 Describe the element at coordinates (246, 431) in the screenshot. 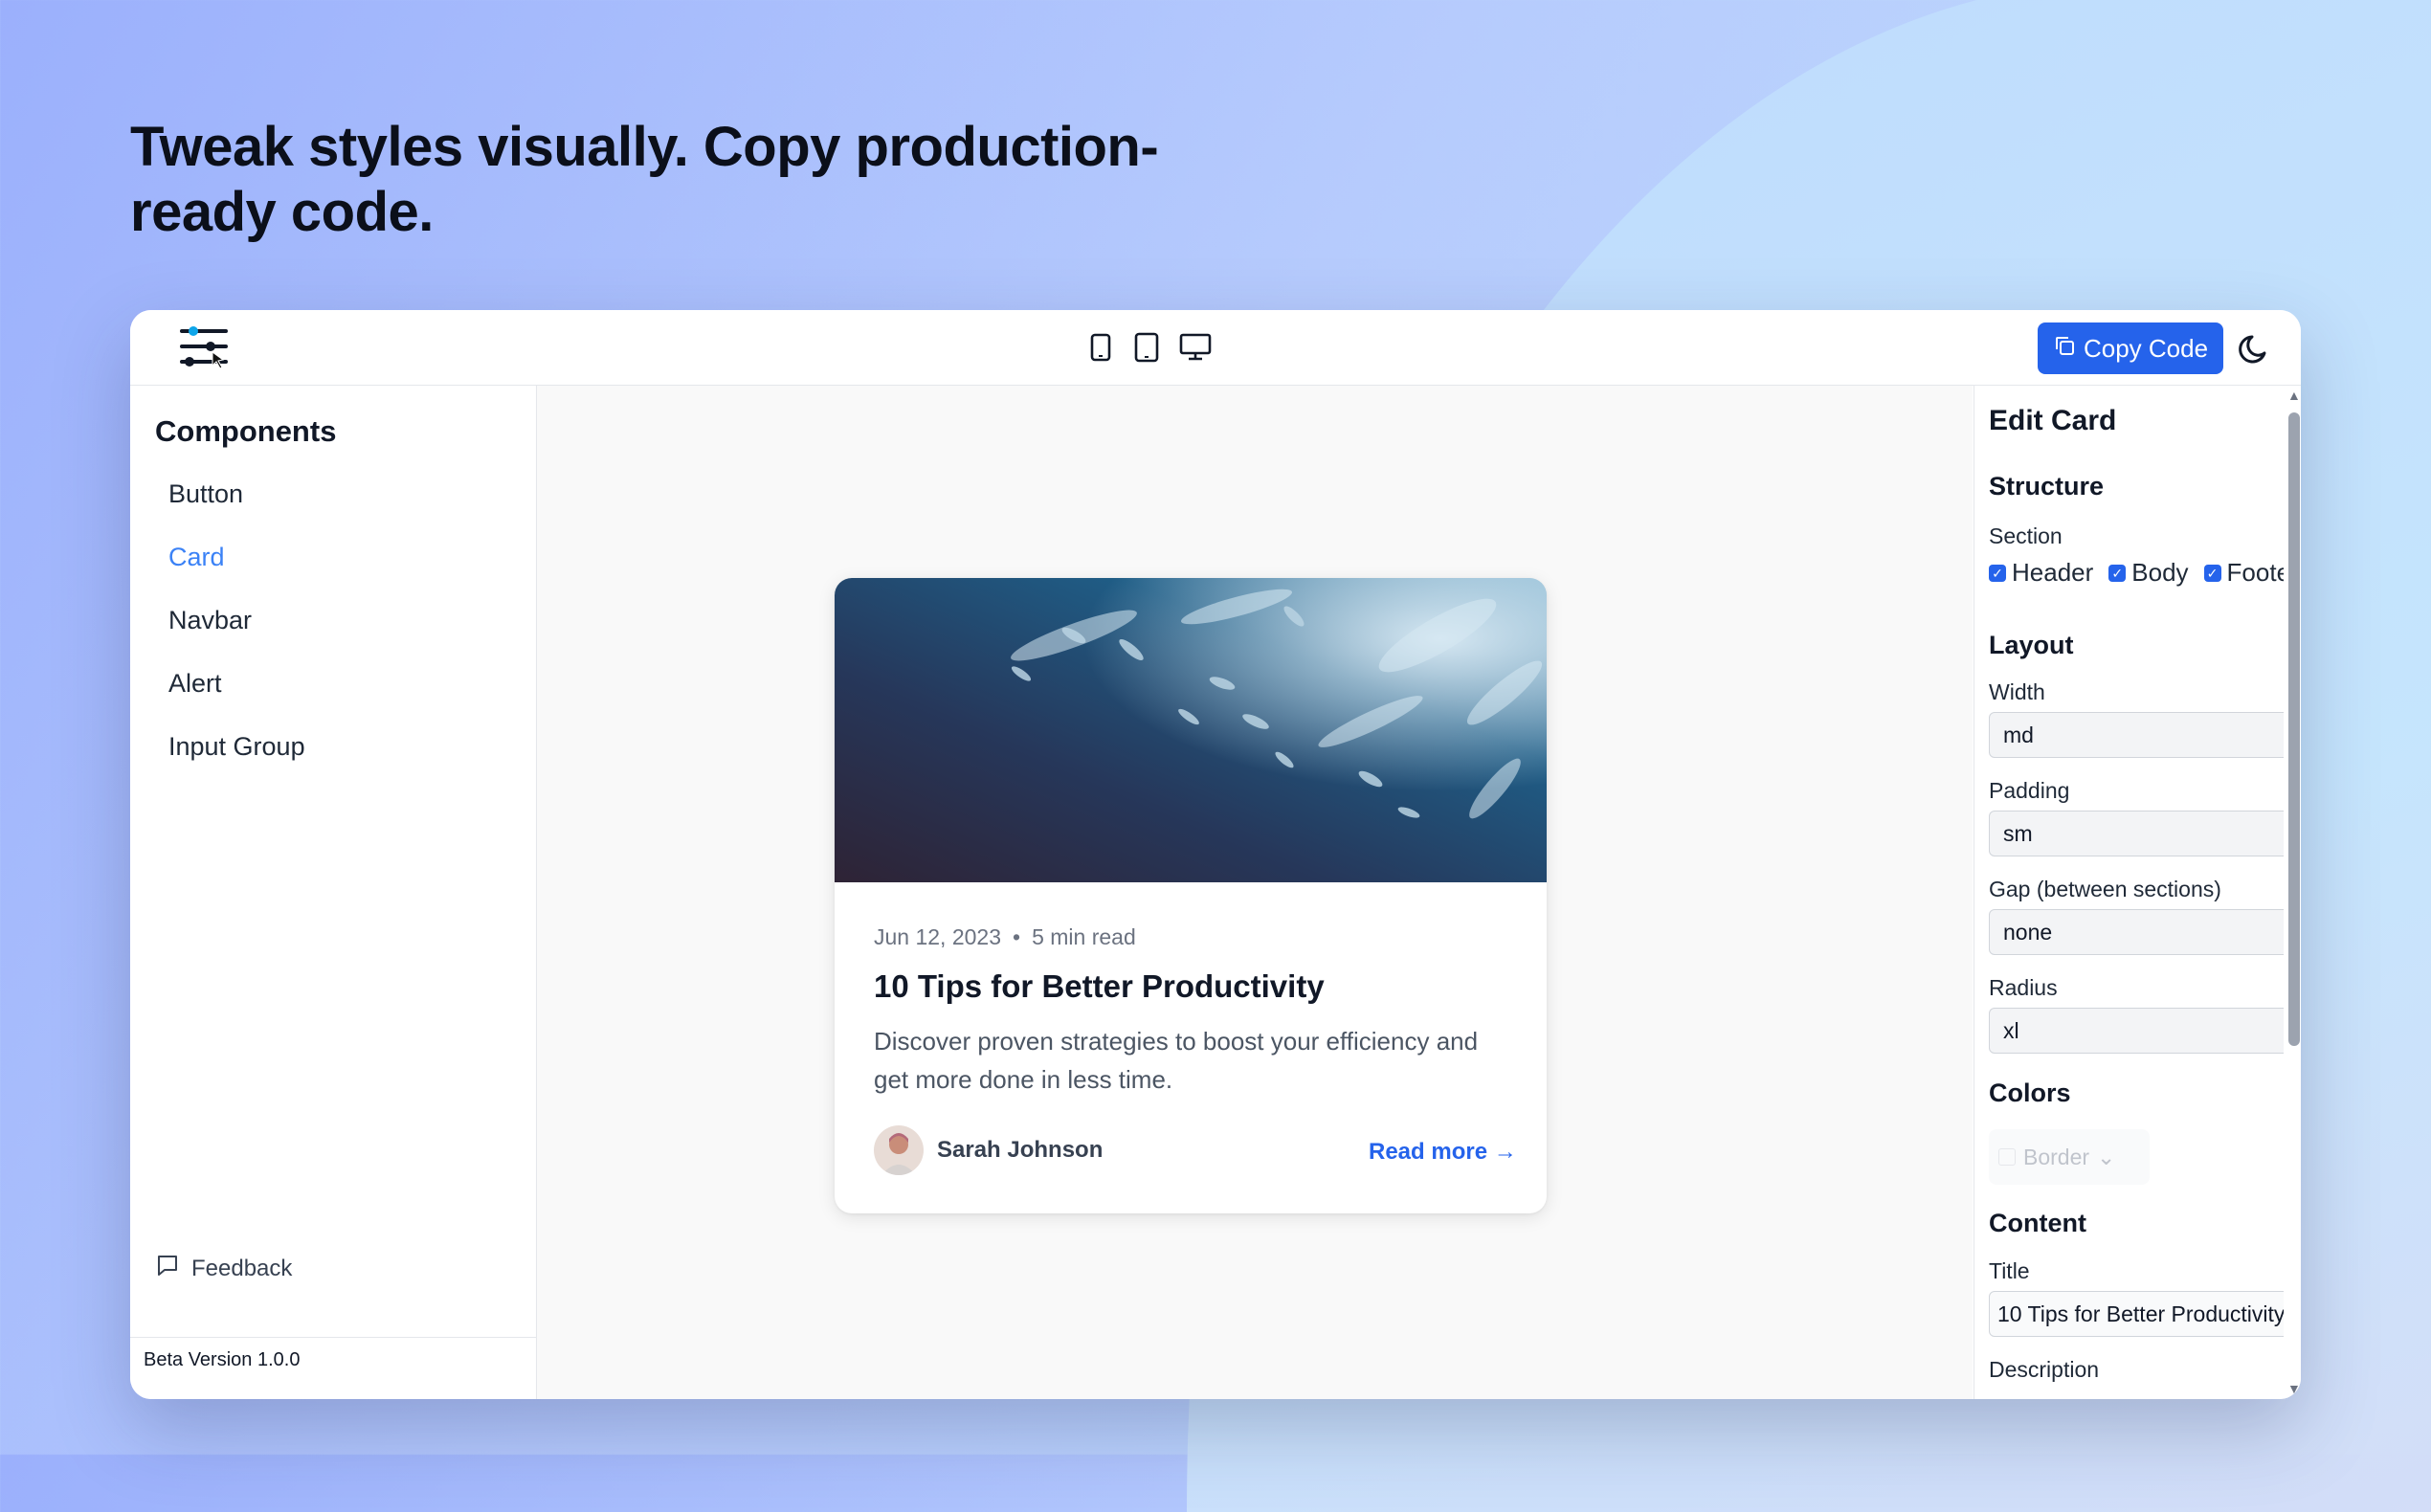

I see `sidebar-heading: Components` at that location.